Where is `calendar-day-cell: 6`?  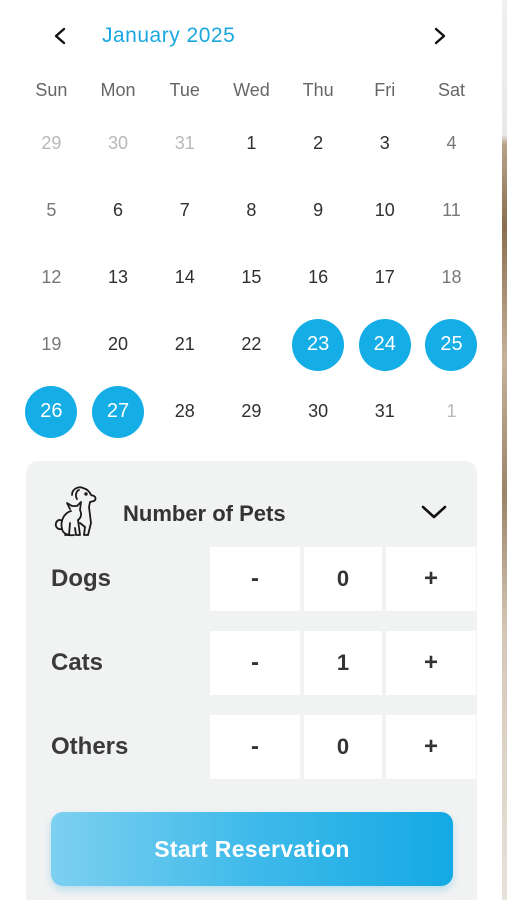
calendar-day-cell: 6 is located at coordinates (118, 210).